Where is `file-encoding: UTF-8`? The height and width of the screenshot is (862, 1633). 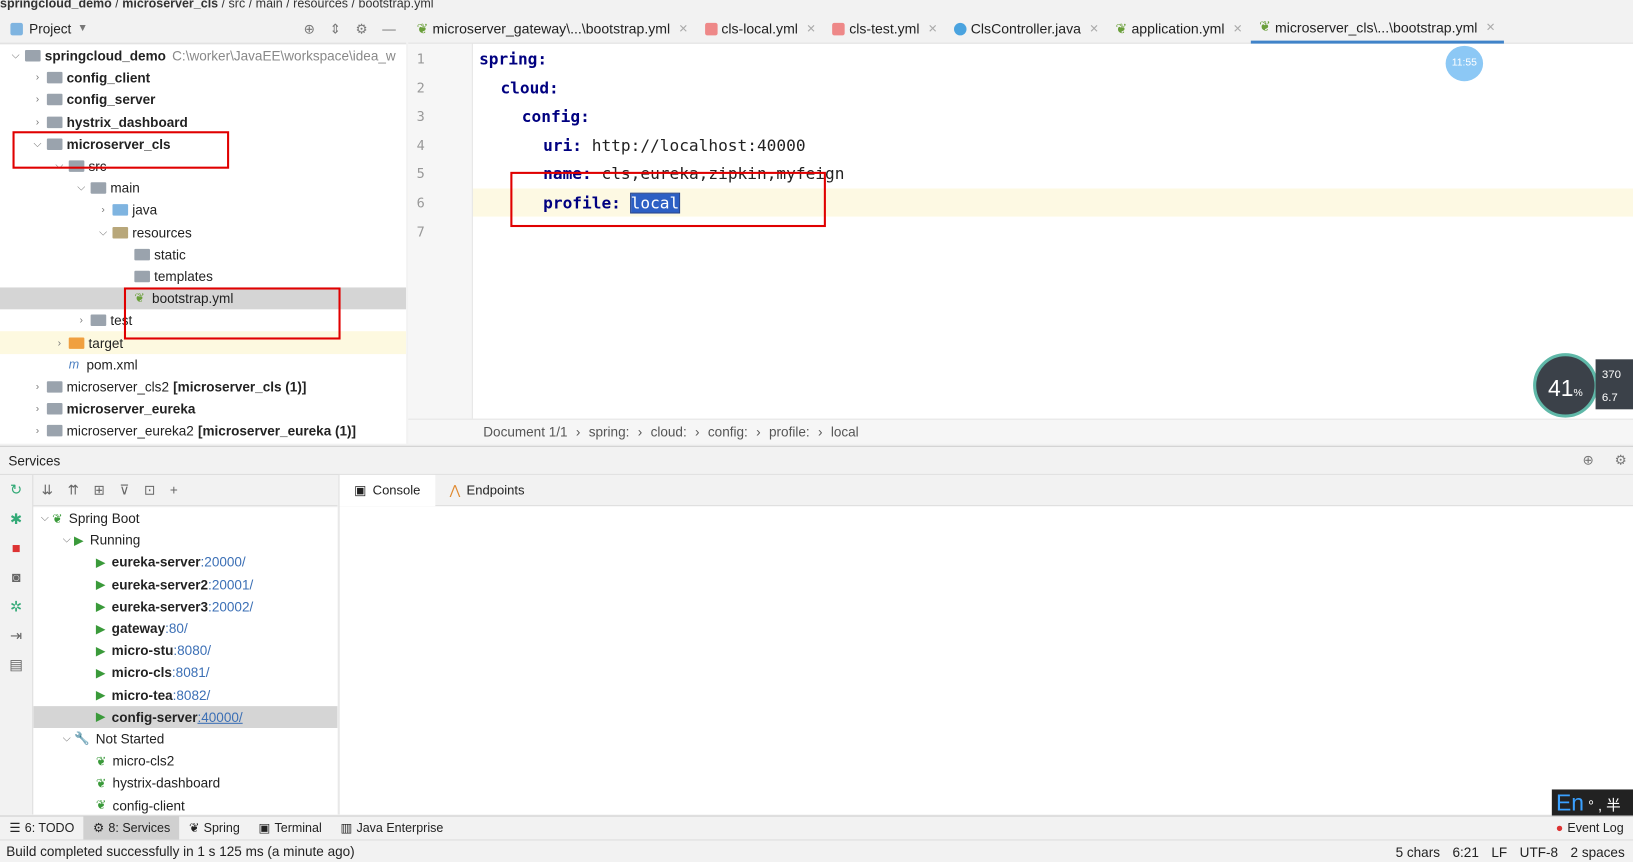
file-encoding: UTF-8 is located at coordinates (1539, 852).